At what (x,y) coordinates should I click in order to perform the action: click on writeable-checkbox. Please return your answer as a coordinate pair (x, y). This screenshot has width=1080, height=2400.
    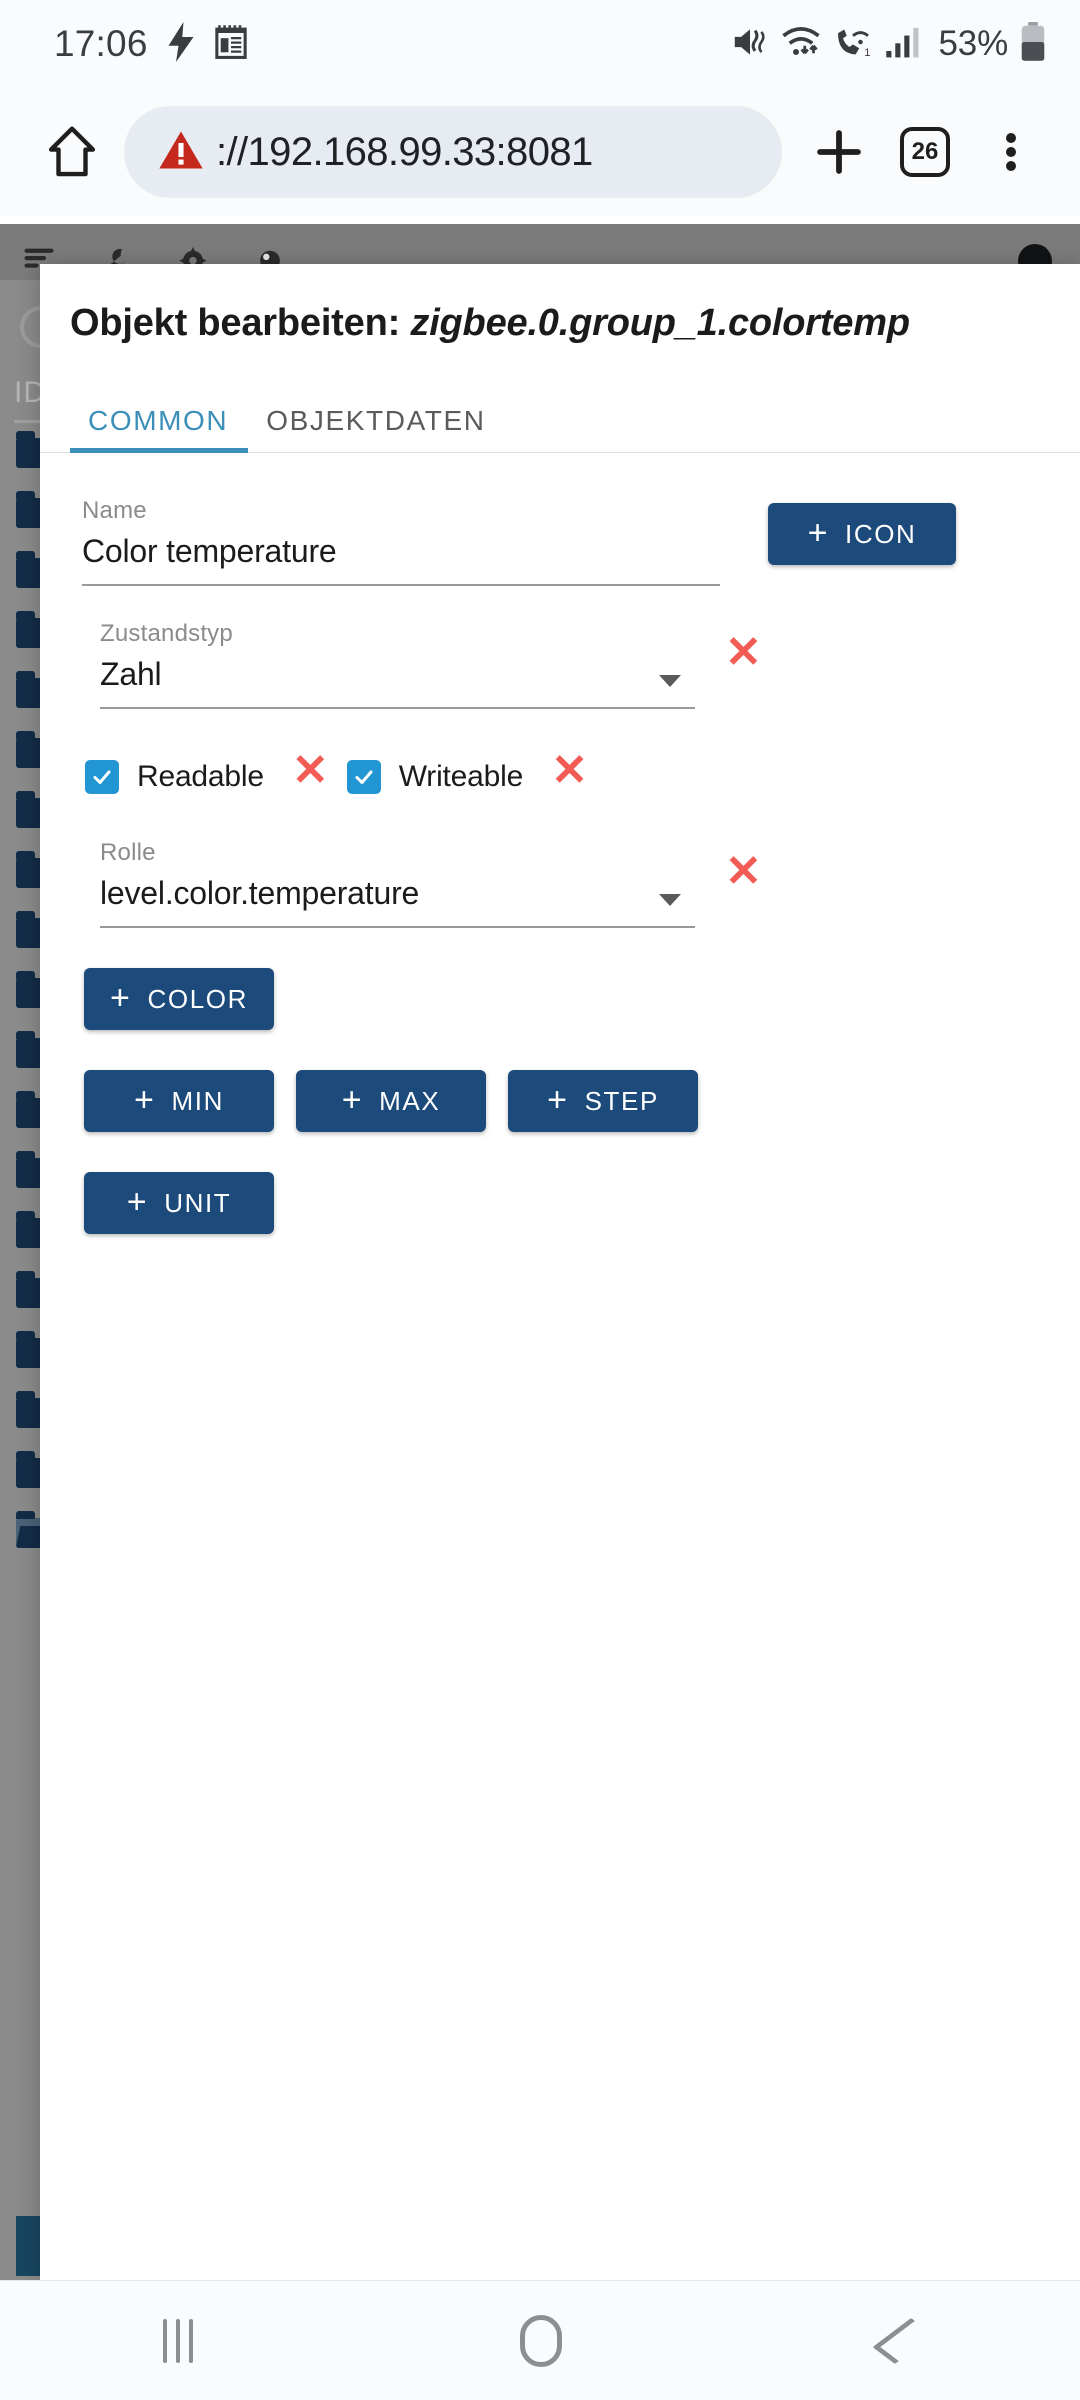
    Looking at the image, I should click on (363, 777).